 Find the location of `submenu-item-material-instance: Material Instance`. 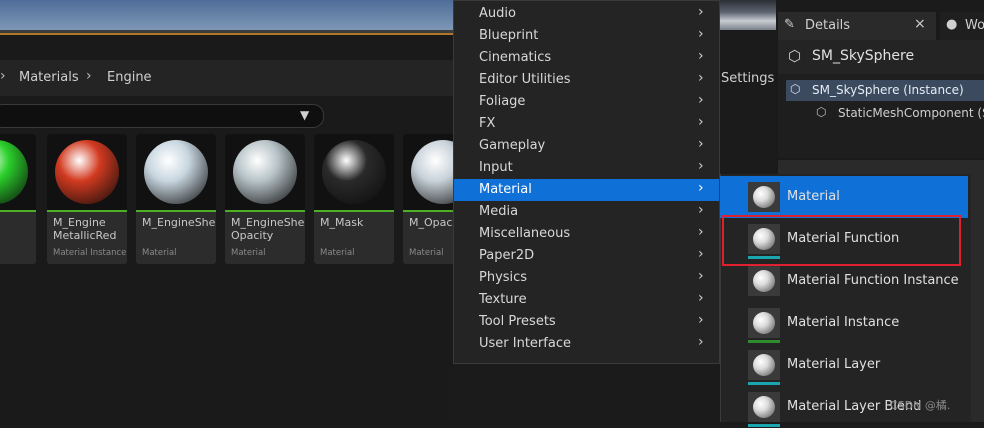

submenu-item-material-instance: Material Instance is located at coordinates (844, 323).